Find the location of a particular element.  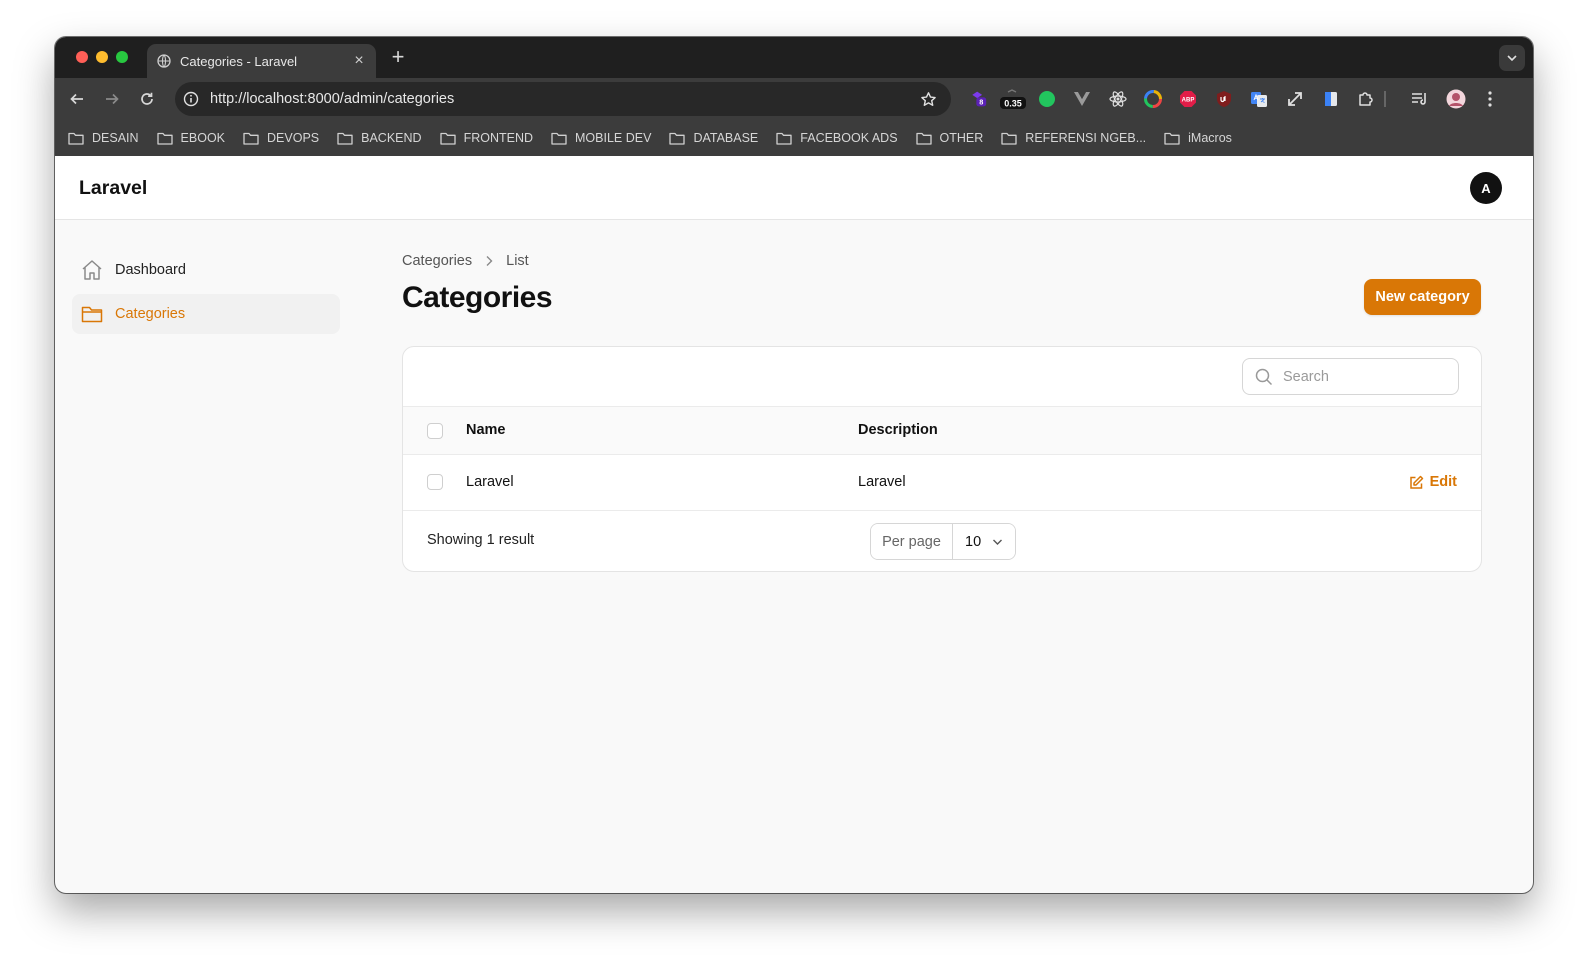

home-icon is located at coordinates (92, 270).